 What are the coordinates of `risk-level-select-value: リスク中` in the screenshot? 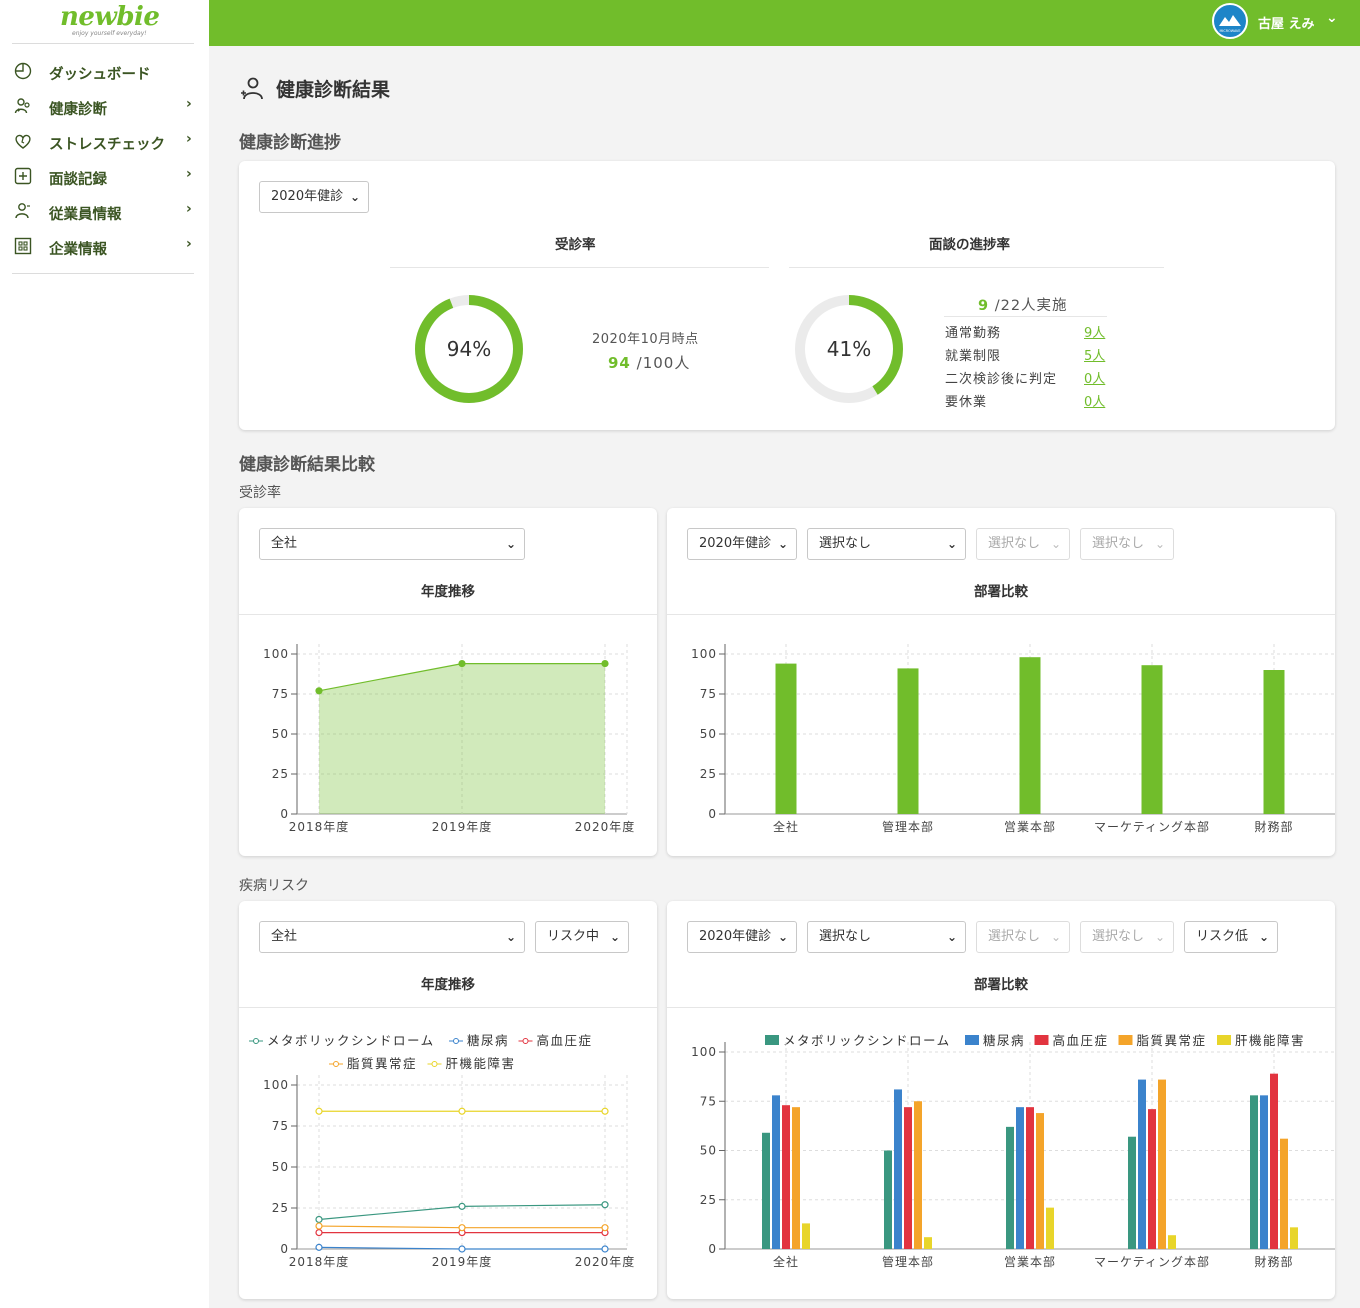 It's located at (573, 936).